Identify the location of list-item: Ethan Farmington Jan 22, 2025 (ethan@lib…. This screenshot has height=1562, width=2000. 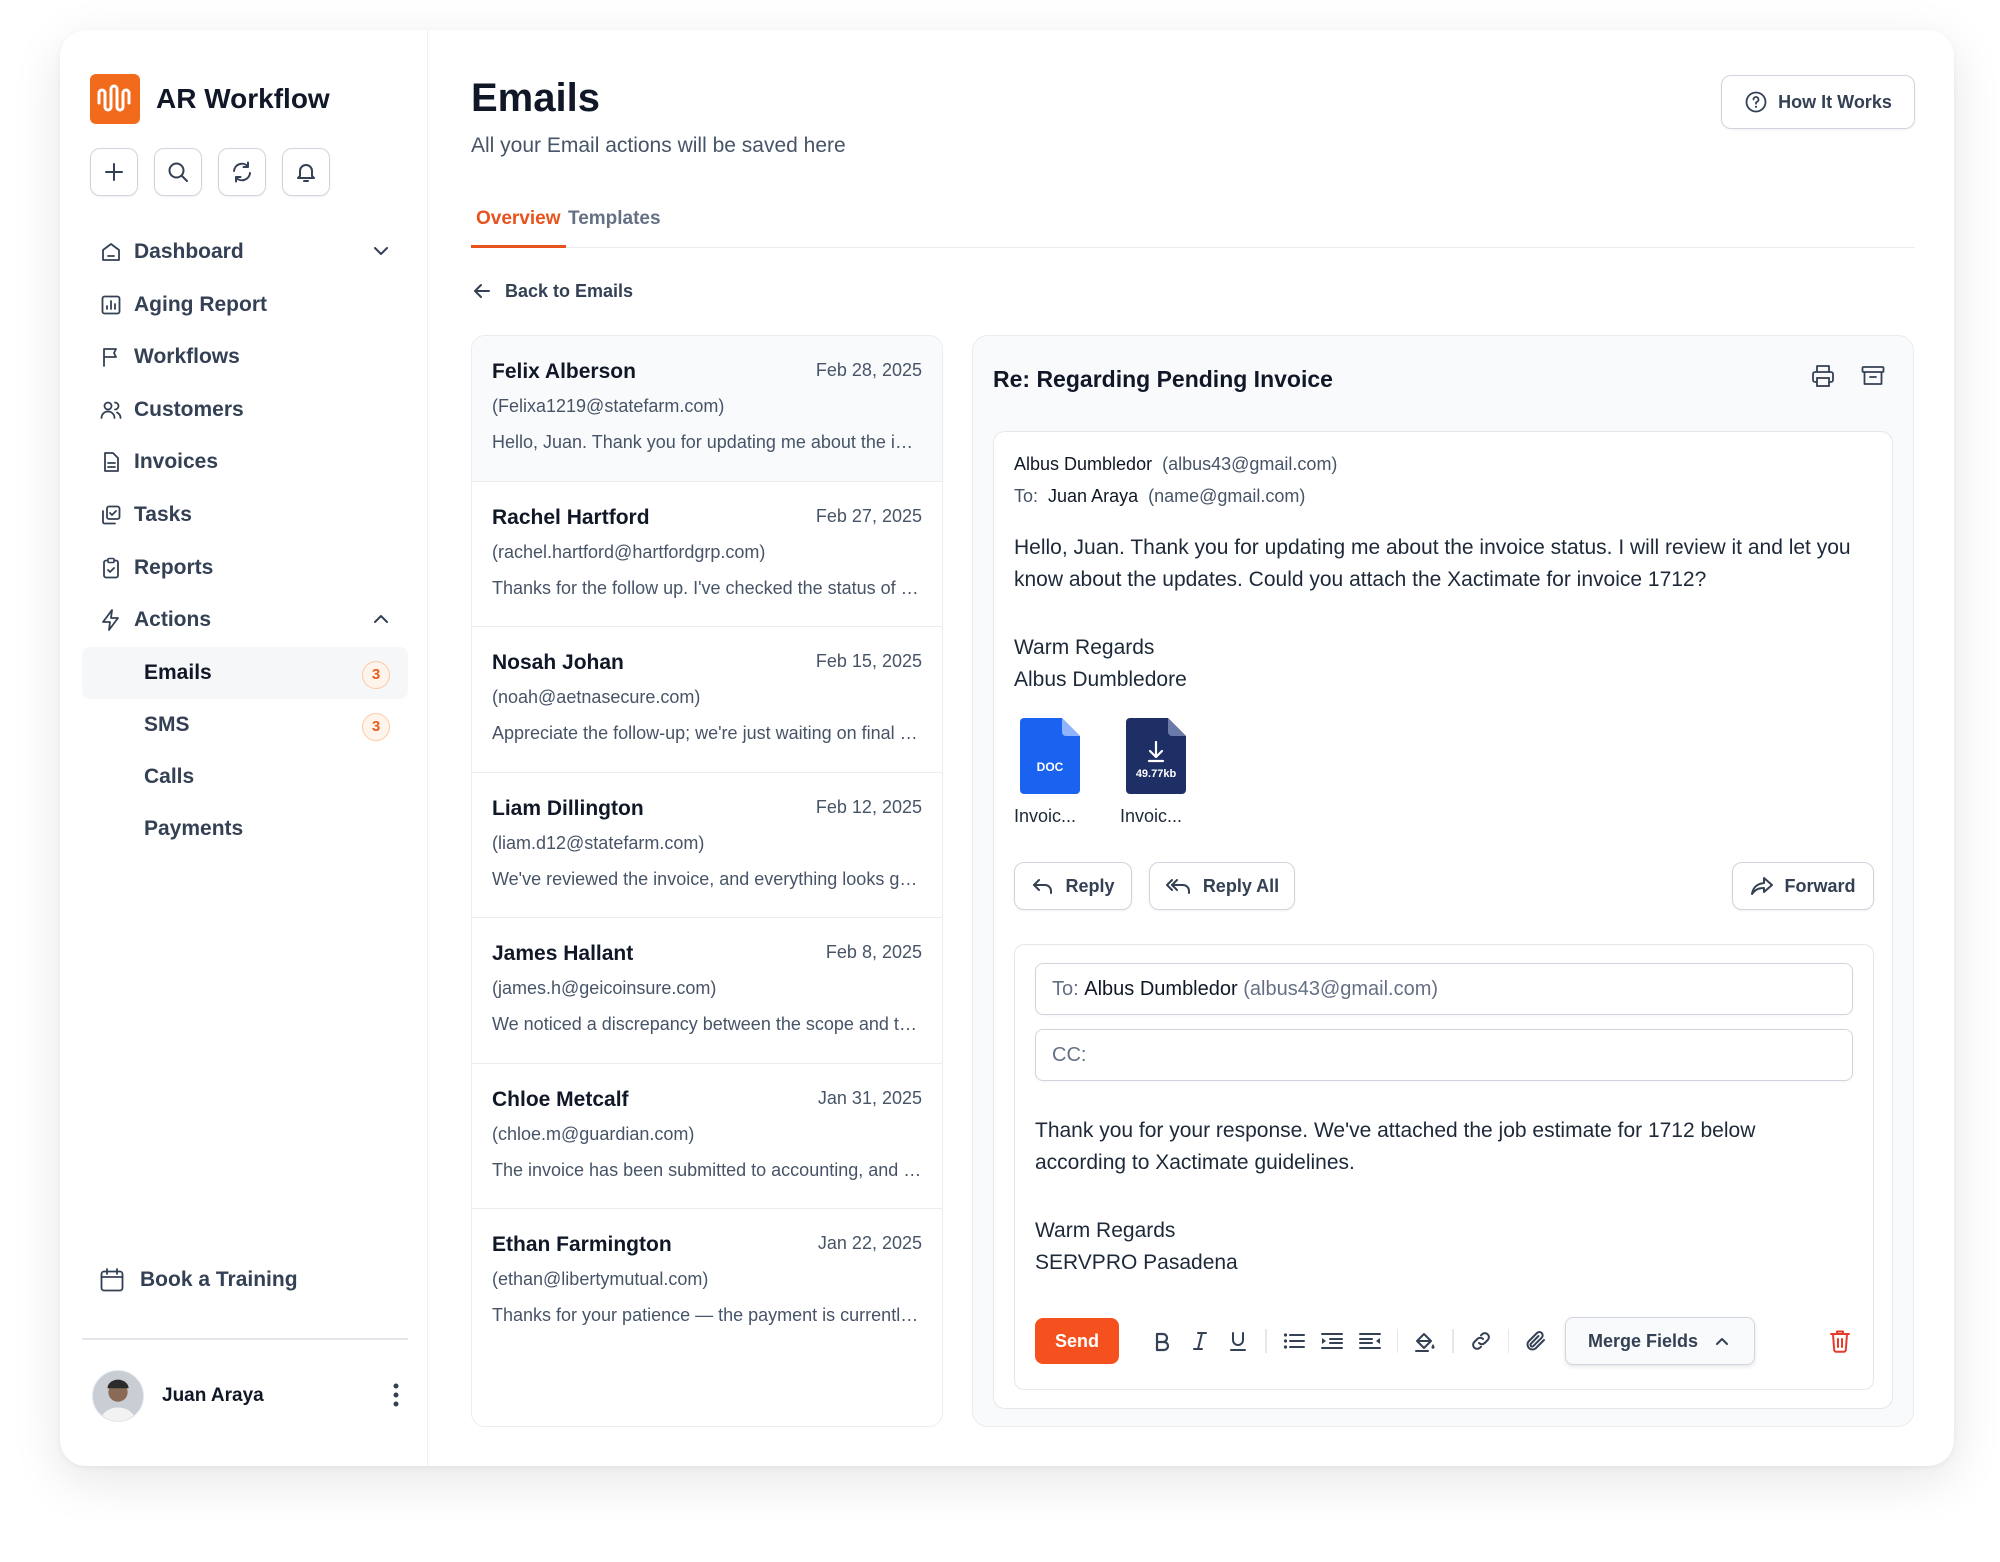
(707, 1282).